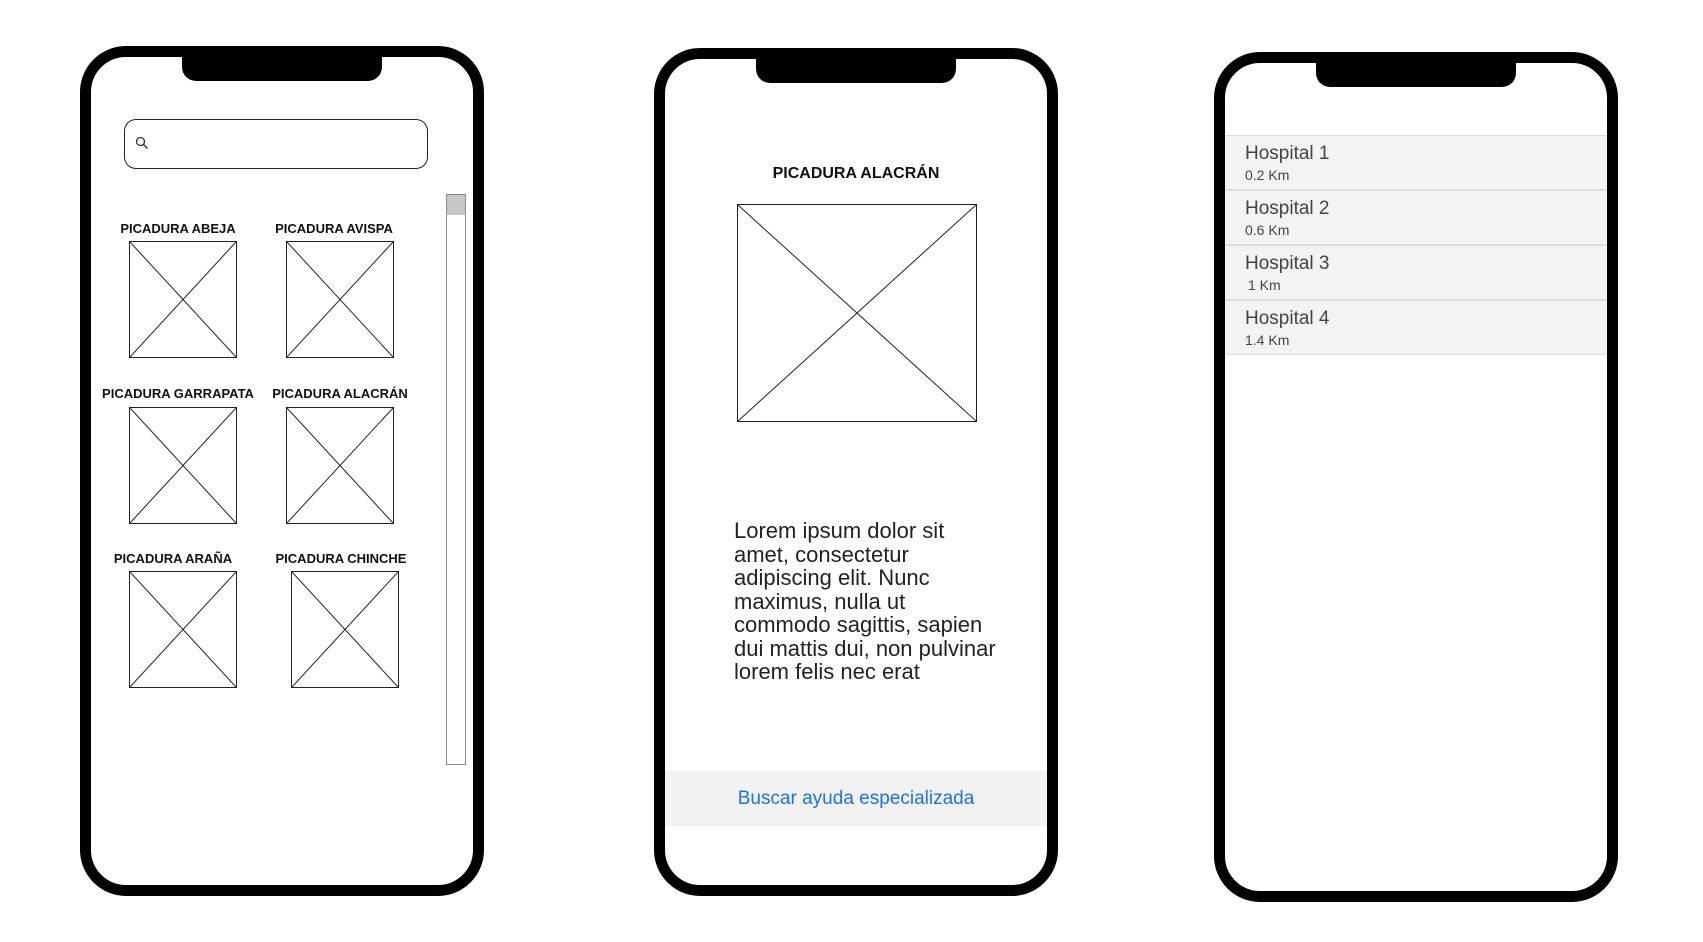  What do you see at coordinates (1416, 162) in the screenshot?
I see `list-item: Hospital 1 0.2 Km` at bounding box center [1416, 162].